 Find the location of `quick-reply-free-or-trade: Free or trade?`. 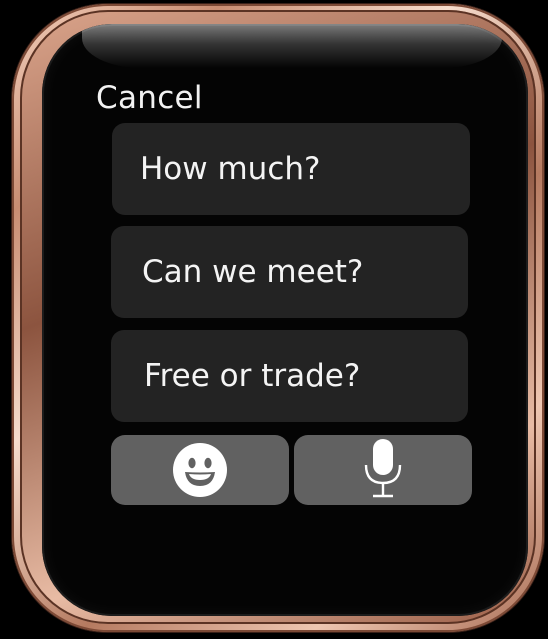

quick-reply-free-or-trade: Free or trade? is located at coordinates (289, 376).